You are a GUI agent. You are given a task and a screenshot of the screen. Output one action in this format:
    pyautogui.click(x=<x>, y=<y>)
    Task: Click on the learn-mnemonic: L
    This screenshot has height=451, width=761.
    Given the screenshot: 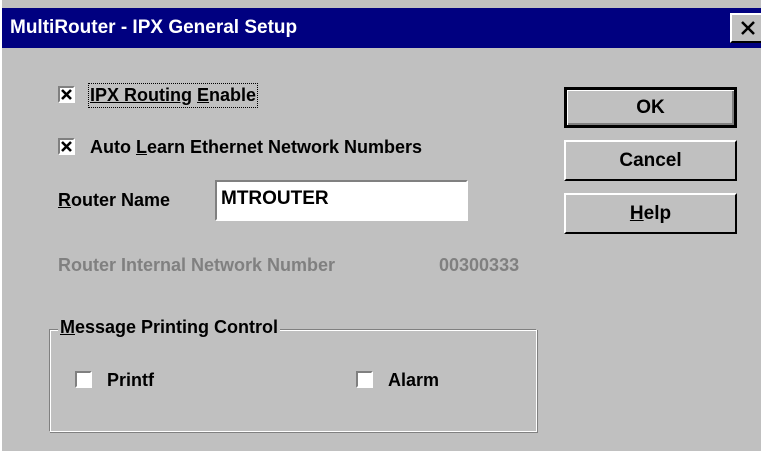 What is the action you would take?
    pyautogui.click(x=141, y=147)
    